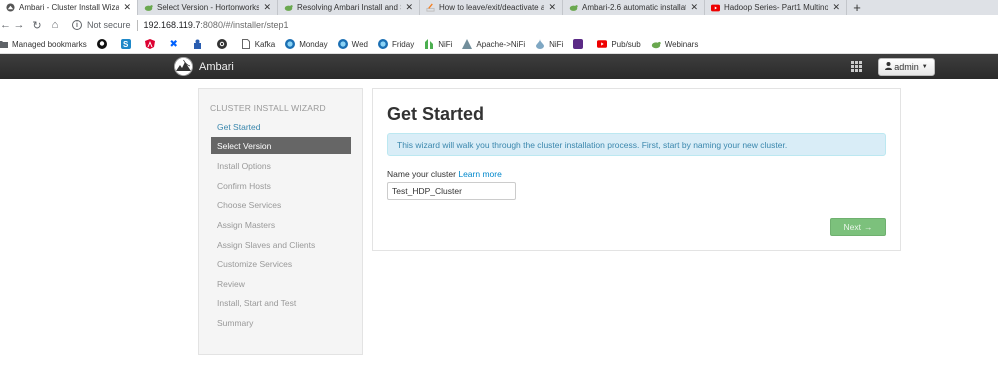 The image size is (998, 382). I want to click on camera-icon, so click(221, 44).